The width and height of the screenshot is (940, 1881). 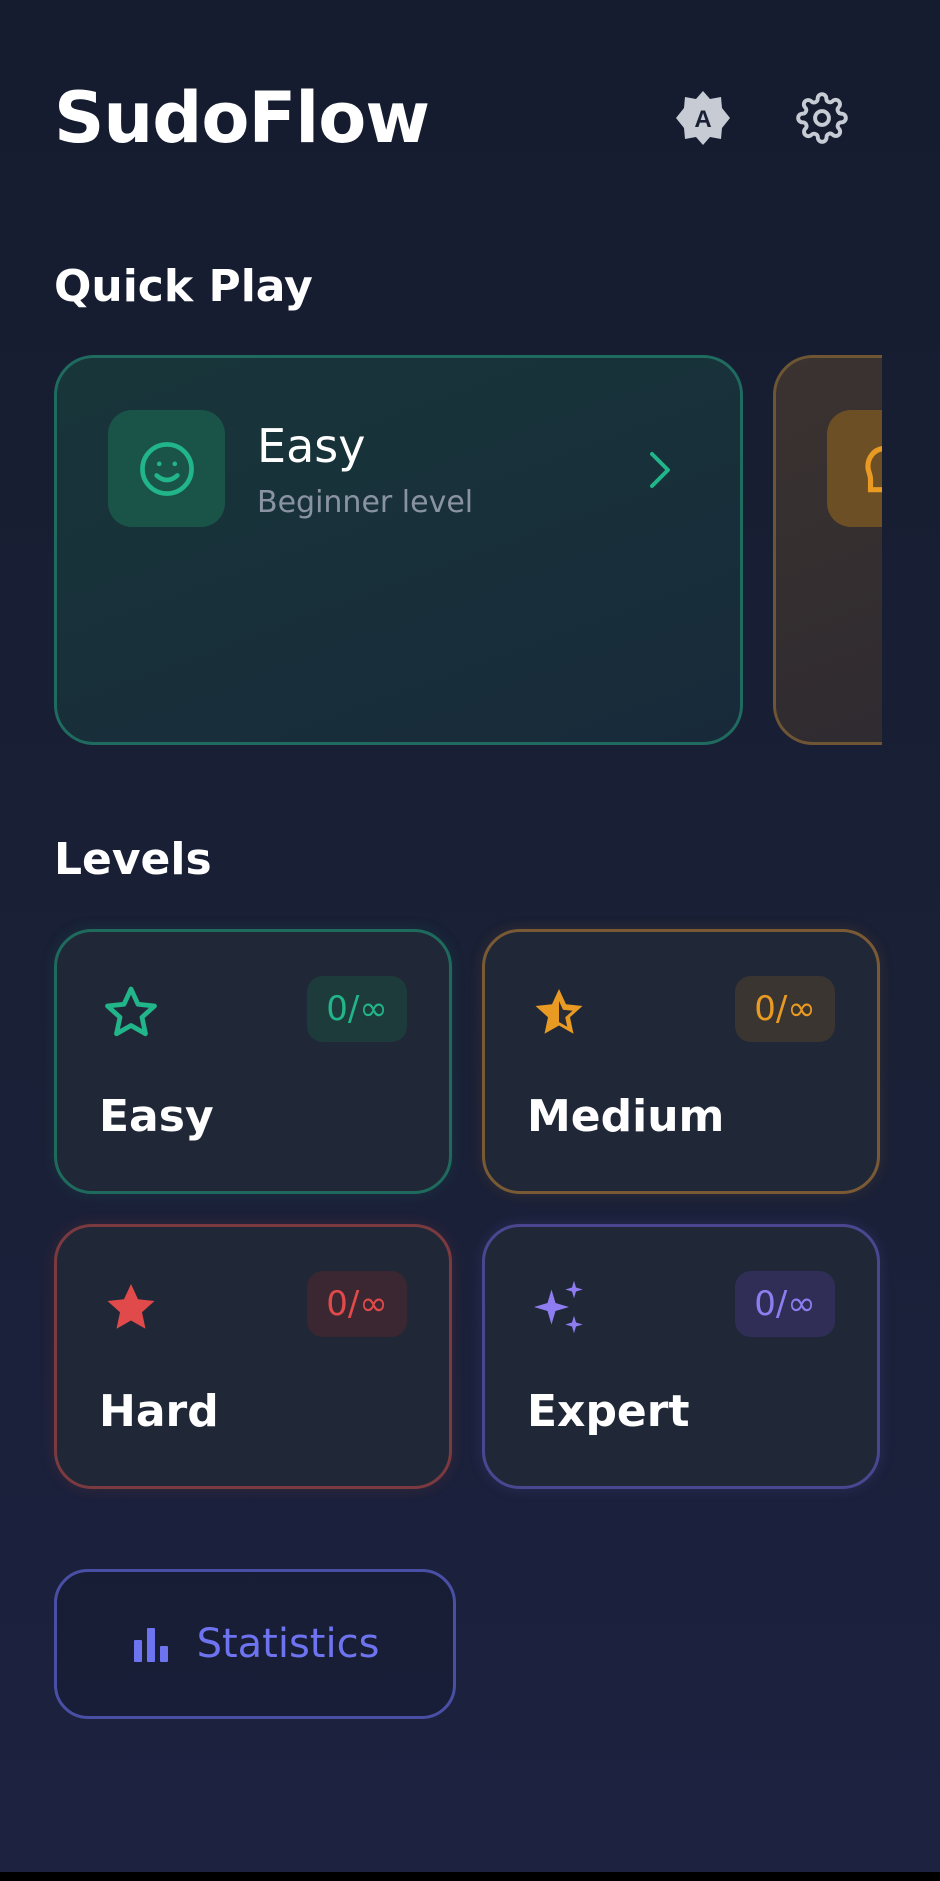 I want to click on star-half-icon, so click(x=559, y=1011).